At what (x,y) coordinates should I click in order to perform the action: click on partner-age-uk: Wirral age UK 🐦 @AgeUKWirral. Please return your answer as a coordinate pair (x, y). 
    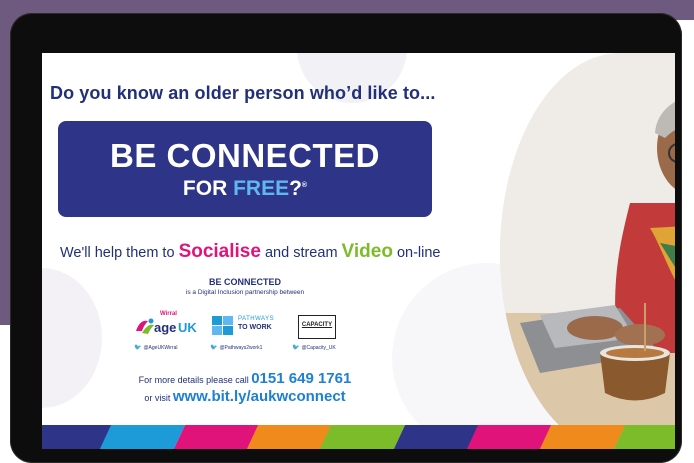
    Looking at the image, I should click on (166, 332).